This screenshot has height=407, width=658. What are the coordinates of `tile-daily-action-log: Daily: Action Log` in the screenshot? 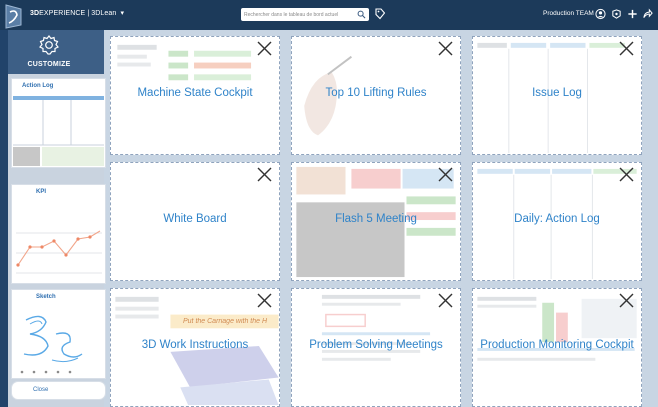 It's located at (557, 221).